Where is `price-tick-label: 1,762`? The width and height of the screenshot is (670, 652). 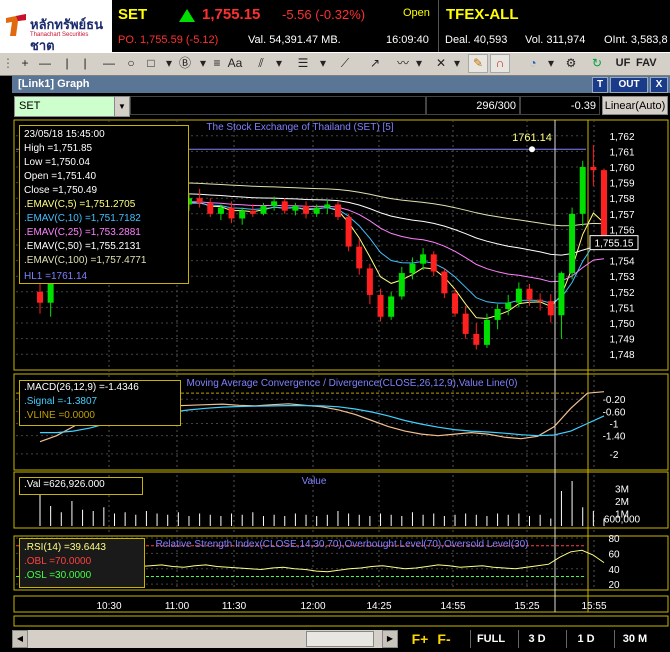
price-tick-label: 1,762 is located at coordinates (621, 137).